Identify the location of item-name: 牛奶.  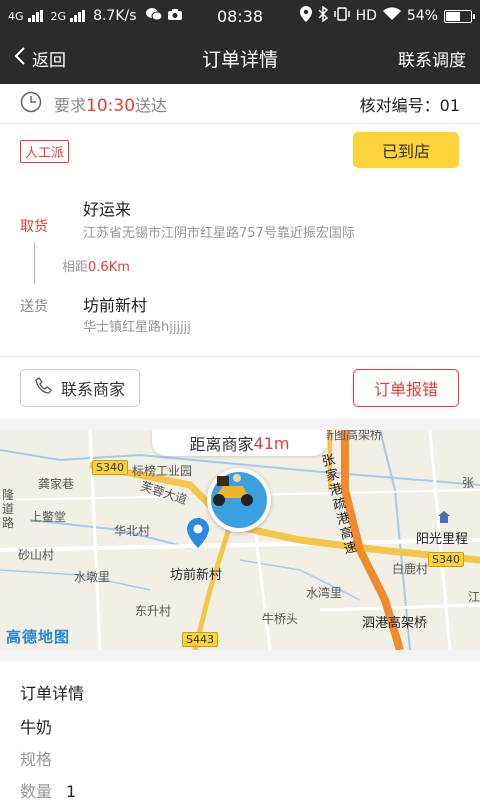
(36, 727).